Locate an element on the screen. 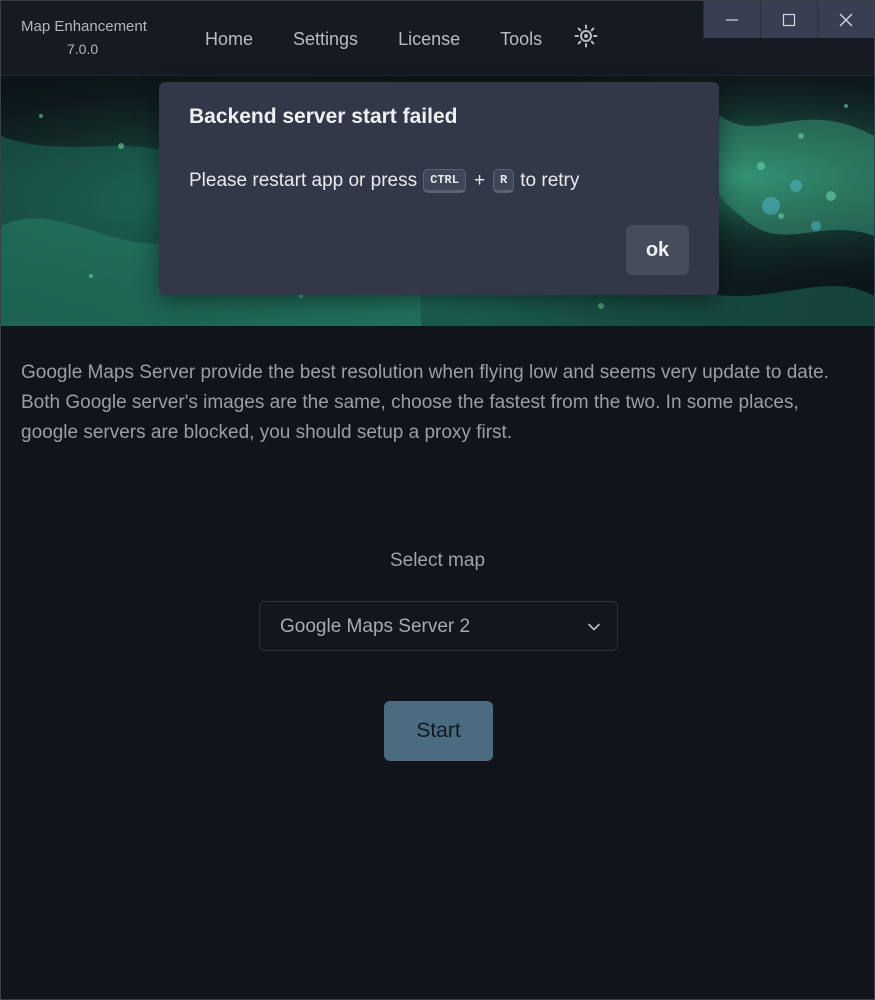  plus-sign: + is located at coordinates (479, 180).